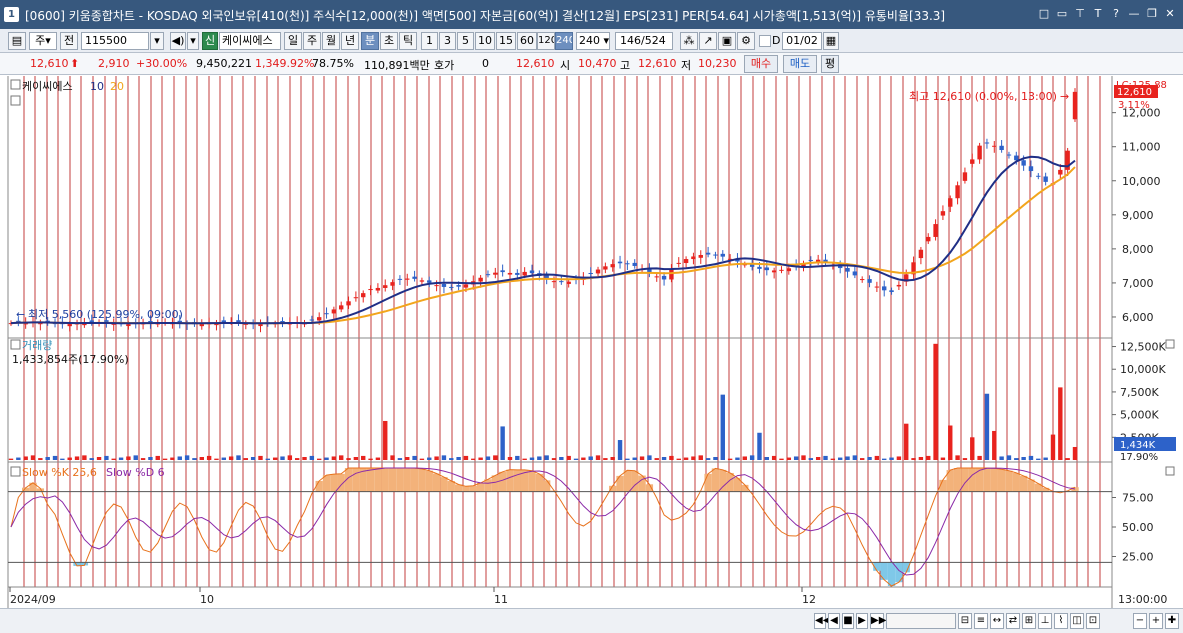  Describe the element at coordinates (193, 41) in the screenshot. I see `search-icon: ▾` at that location.